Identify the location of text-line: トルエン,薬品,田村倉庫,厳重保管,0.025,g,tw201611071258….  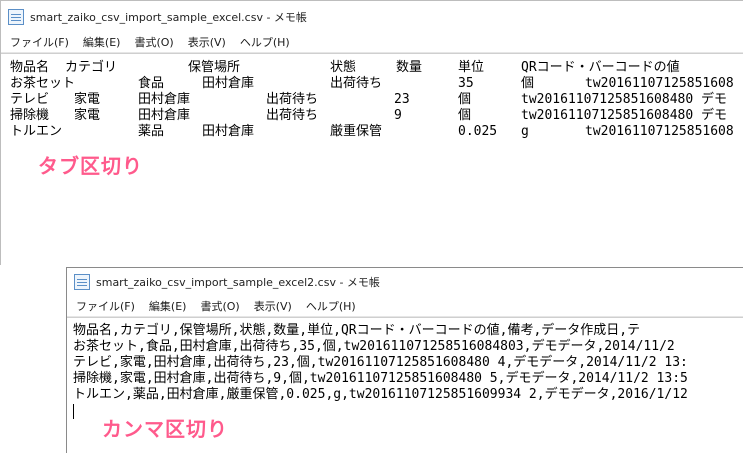
(380, 394).